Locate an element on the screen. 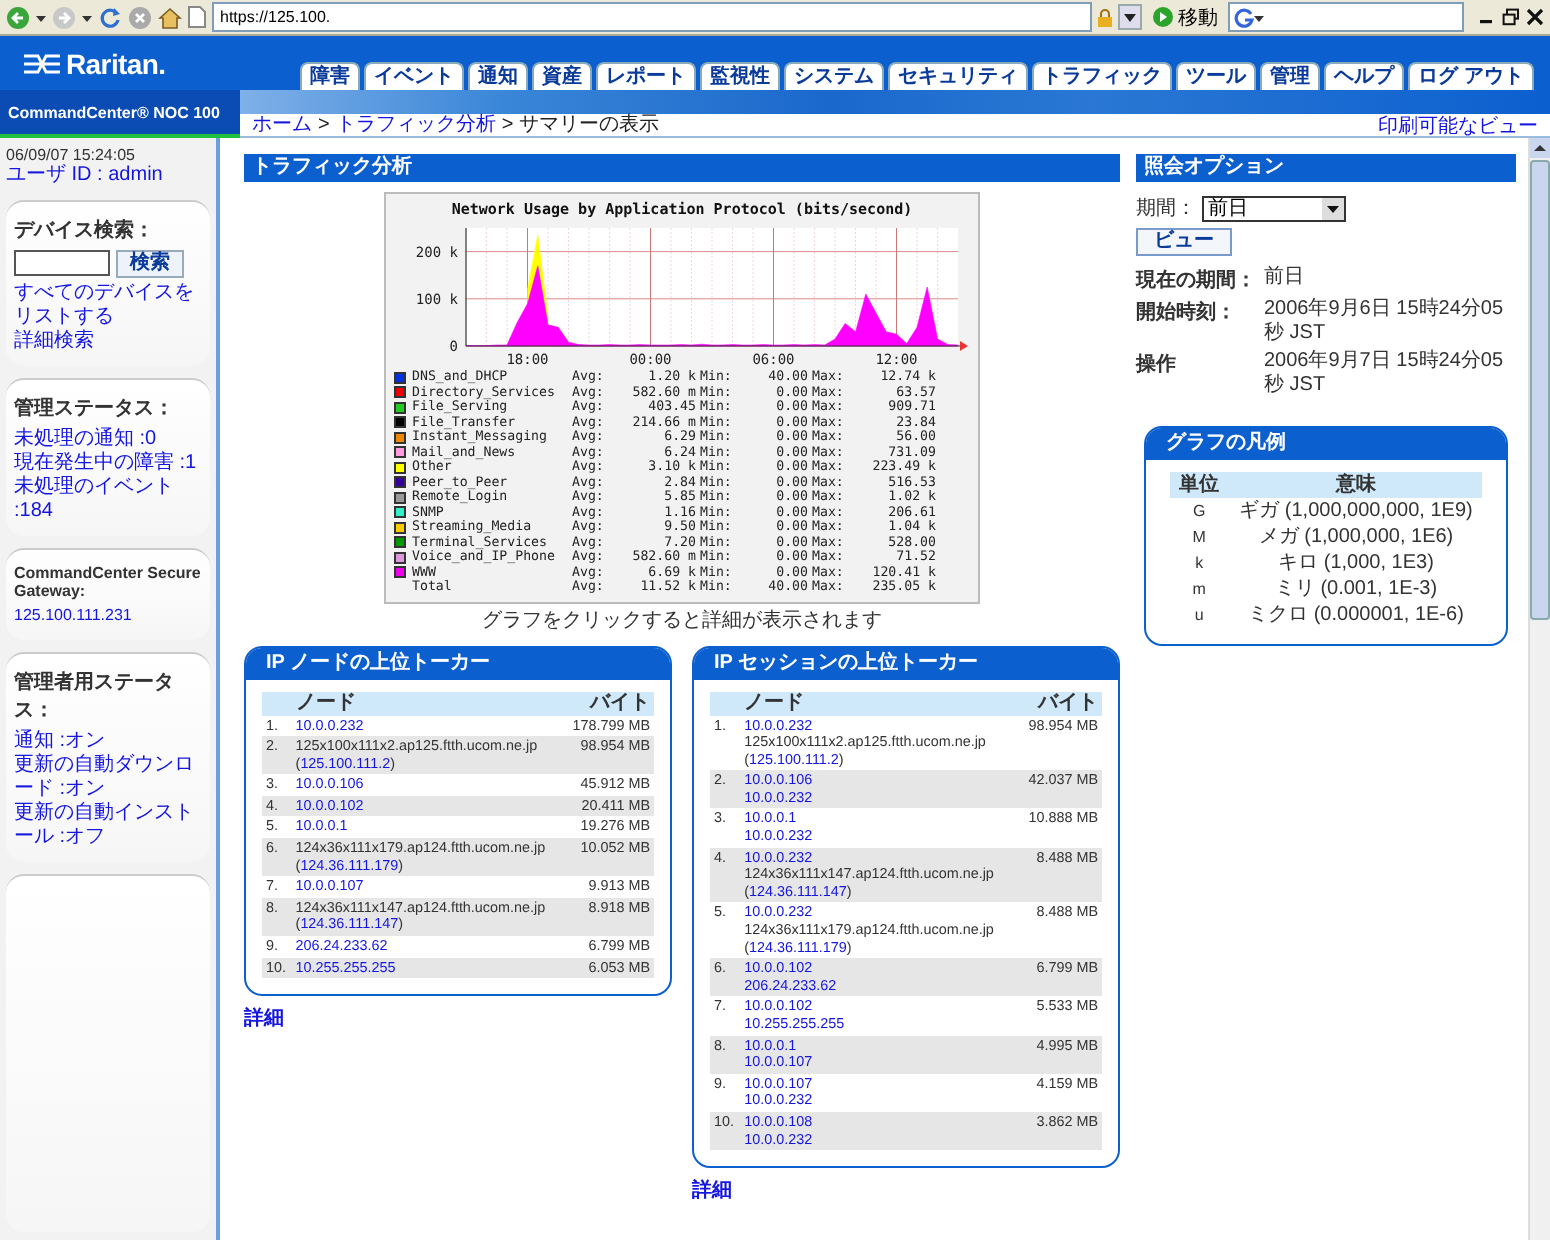 The height and width of the screenshot is (1240, 1550). breadcrumb-link: トラフィック分析 is located at coordinates (415, 125).